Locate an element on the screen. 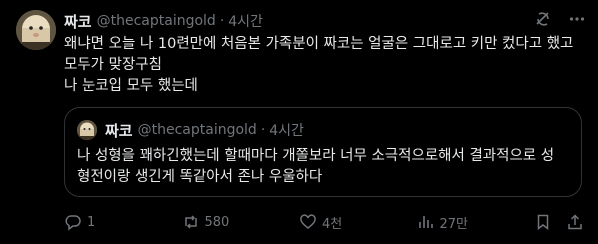 Image resolution: width=598 pixels, height=244 pixels. author-handle: @thecaptaingold is located at coordinates (156, 21).